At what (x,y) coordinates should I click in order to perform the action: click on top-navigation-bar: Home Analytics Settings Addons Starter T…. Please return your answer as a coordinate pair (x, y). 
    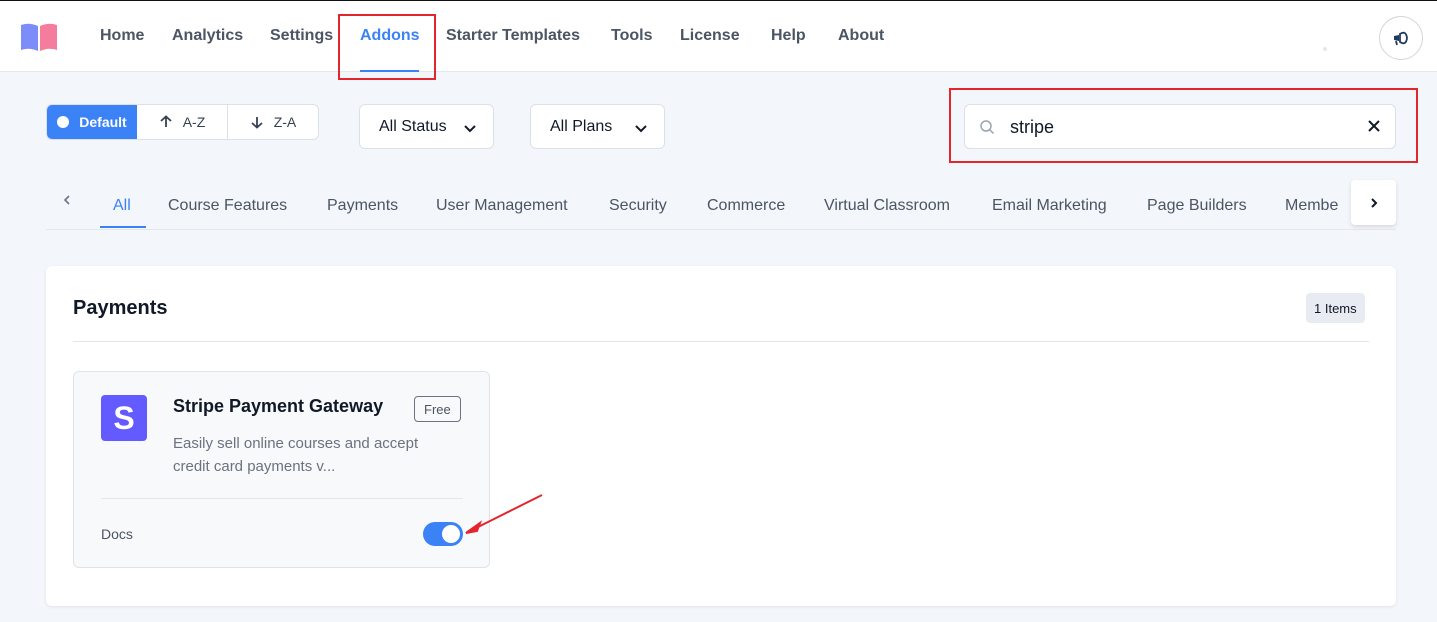
    Looking at the image, I should click on (718, 36).